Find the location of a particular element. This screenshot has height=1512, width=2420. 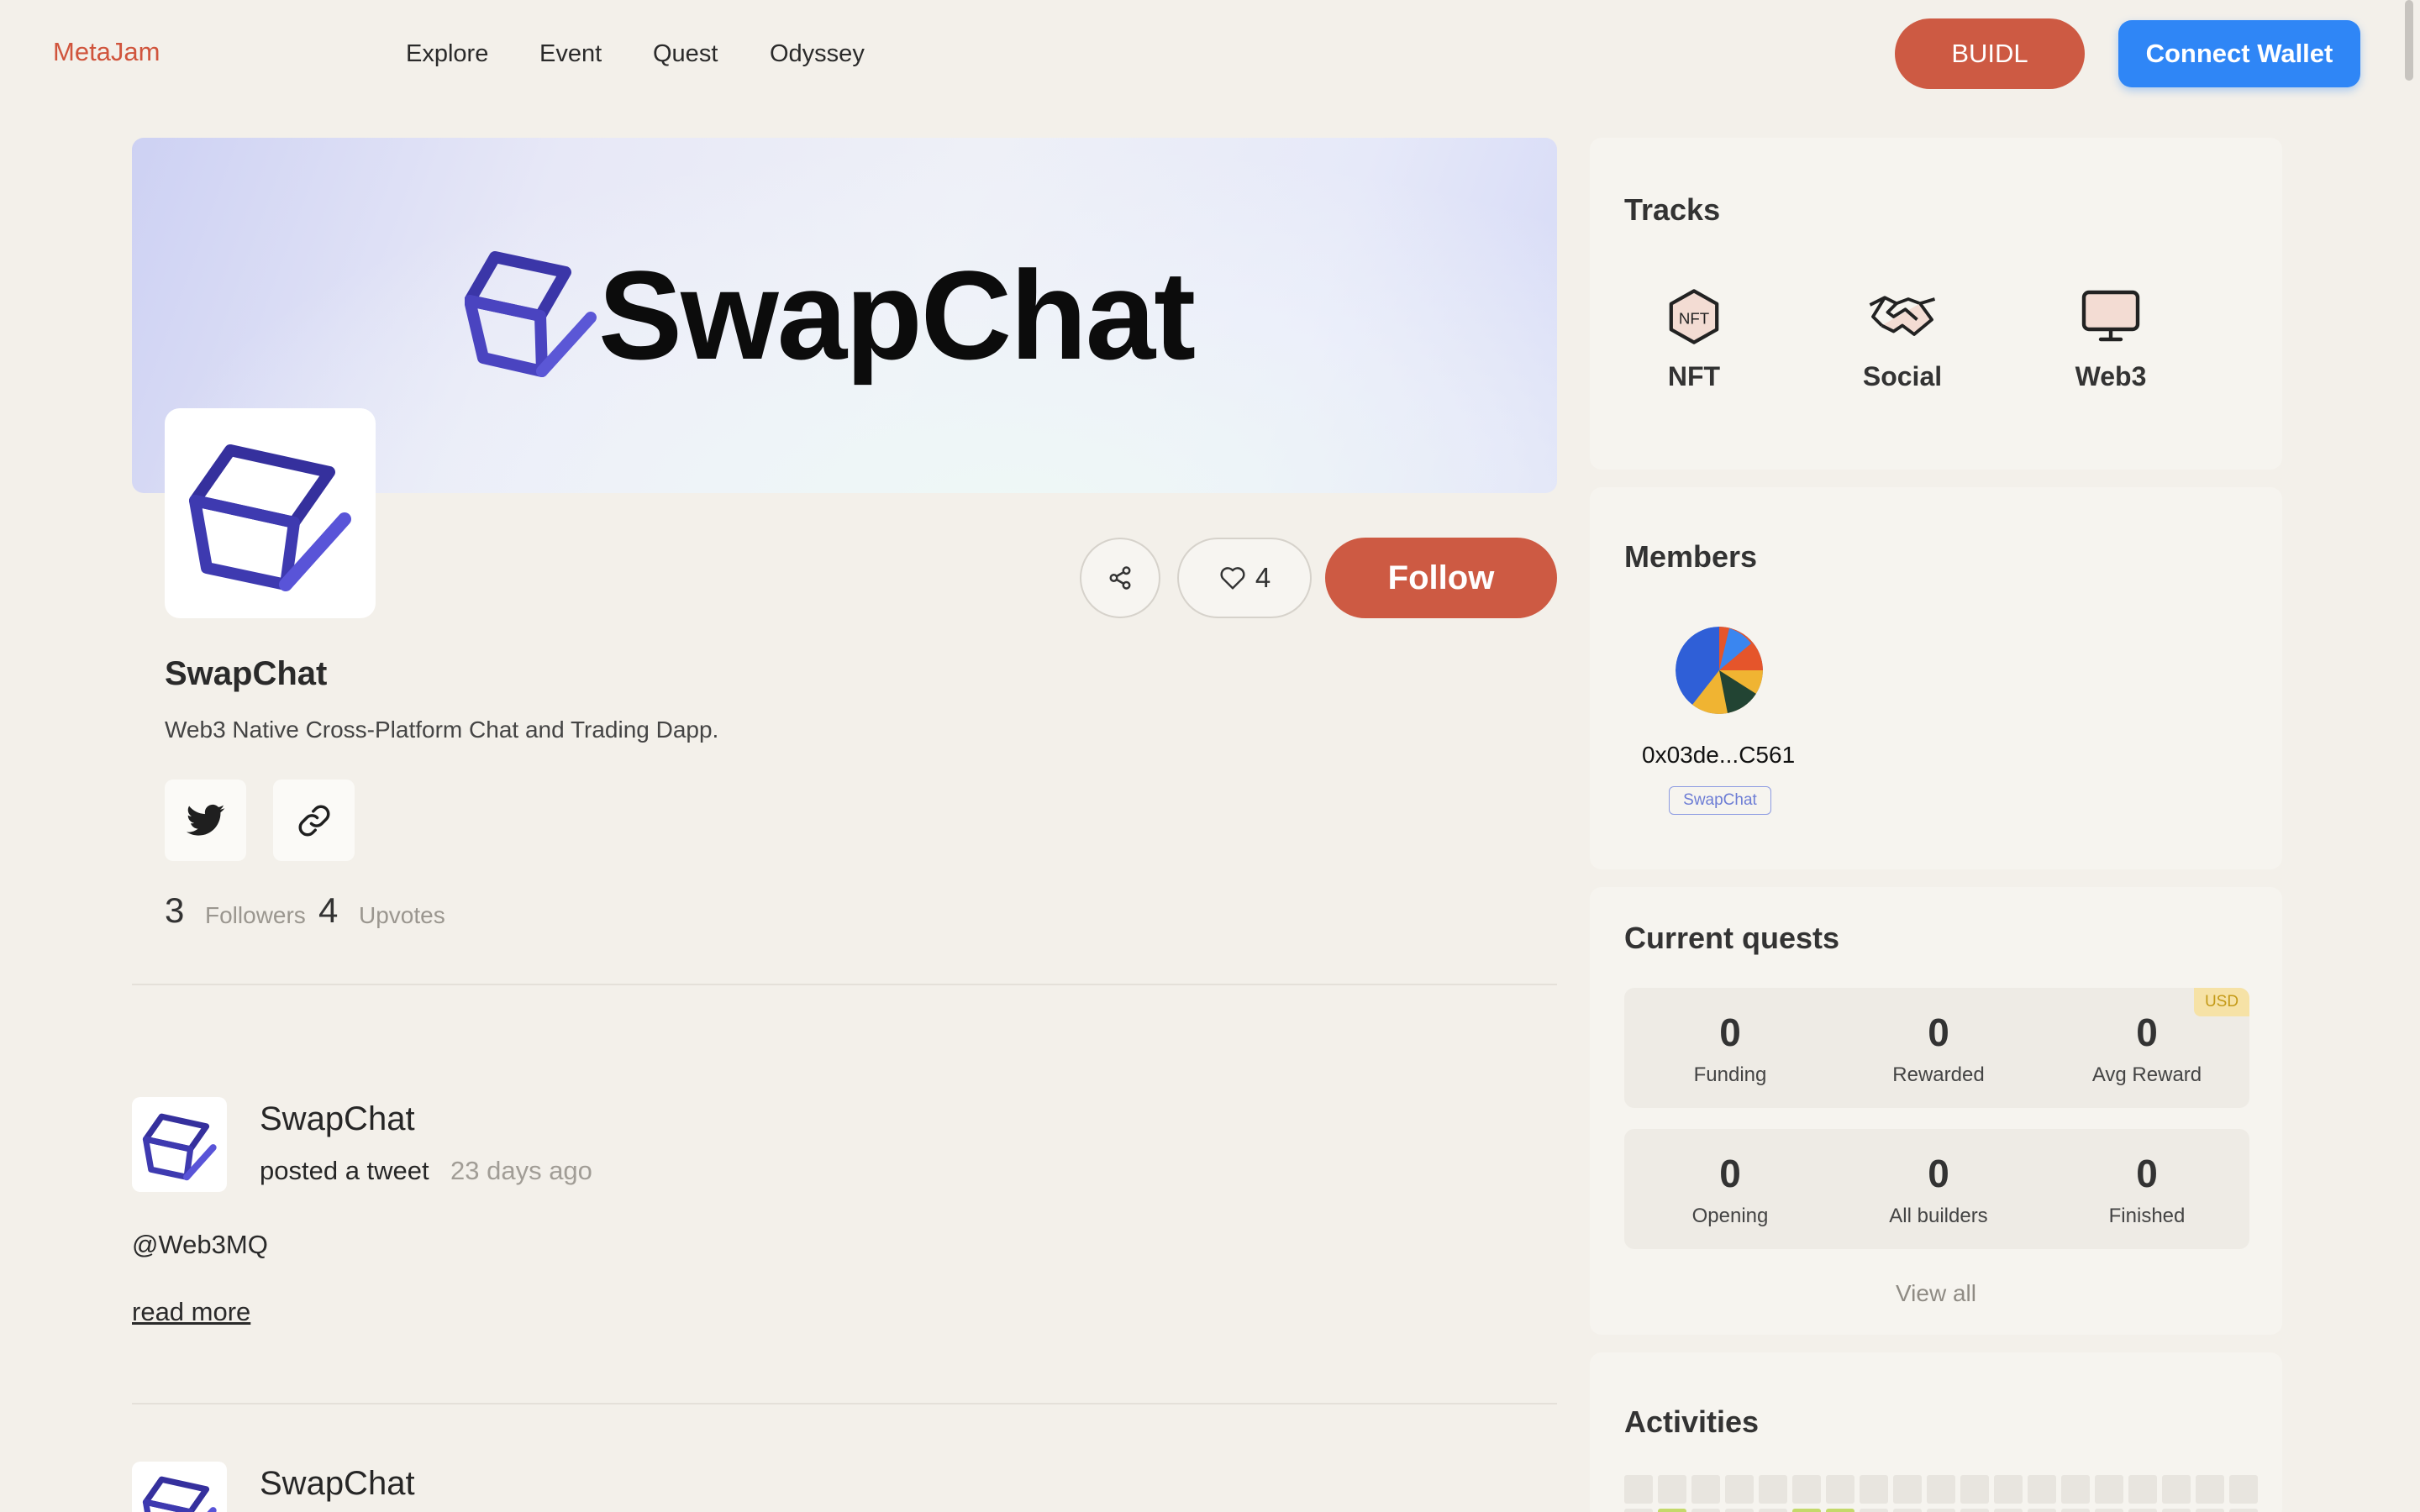

members-title: Members is located at coordinates (1691, 556).